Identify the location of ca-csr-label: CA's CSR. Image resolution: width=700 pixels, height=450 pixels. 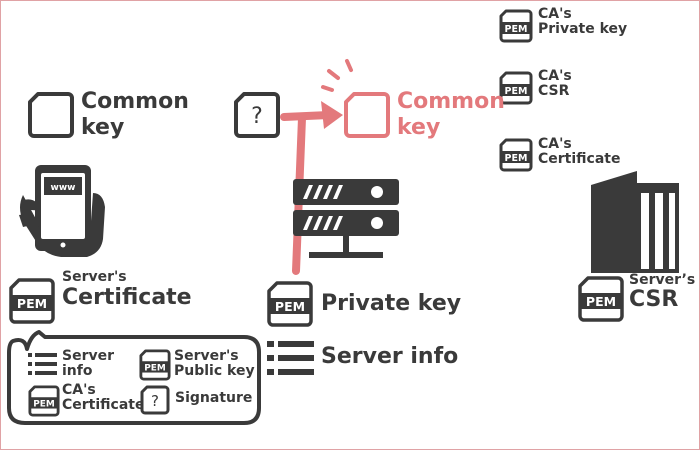
(555, 83).